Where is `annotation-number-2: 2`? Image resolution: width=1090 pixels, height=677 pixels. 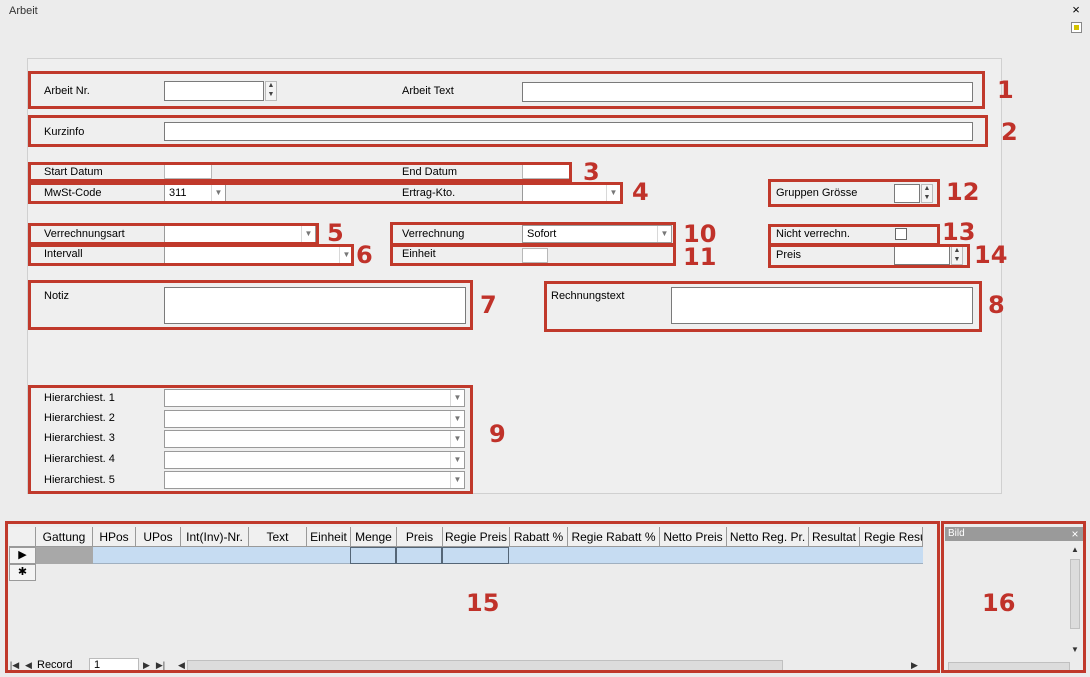 annotation-number-2: 2 is located at coordinates (1009, 132).